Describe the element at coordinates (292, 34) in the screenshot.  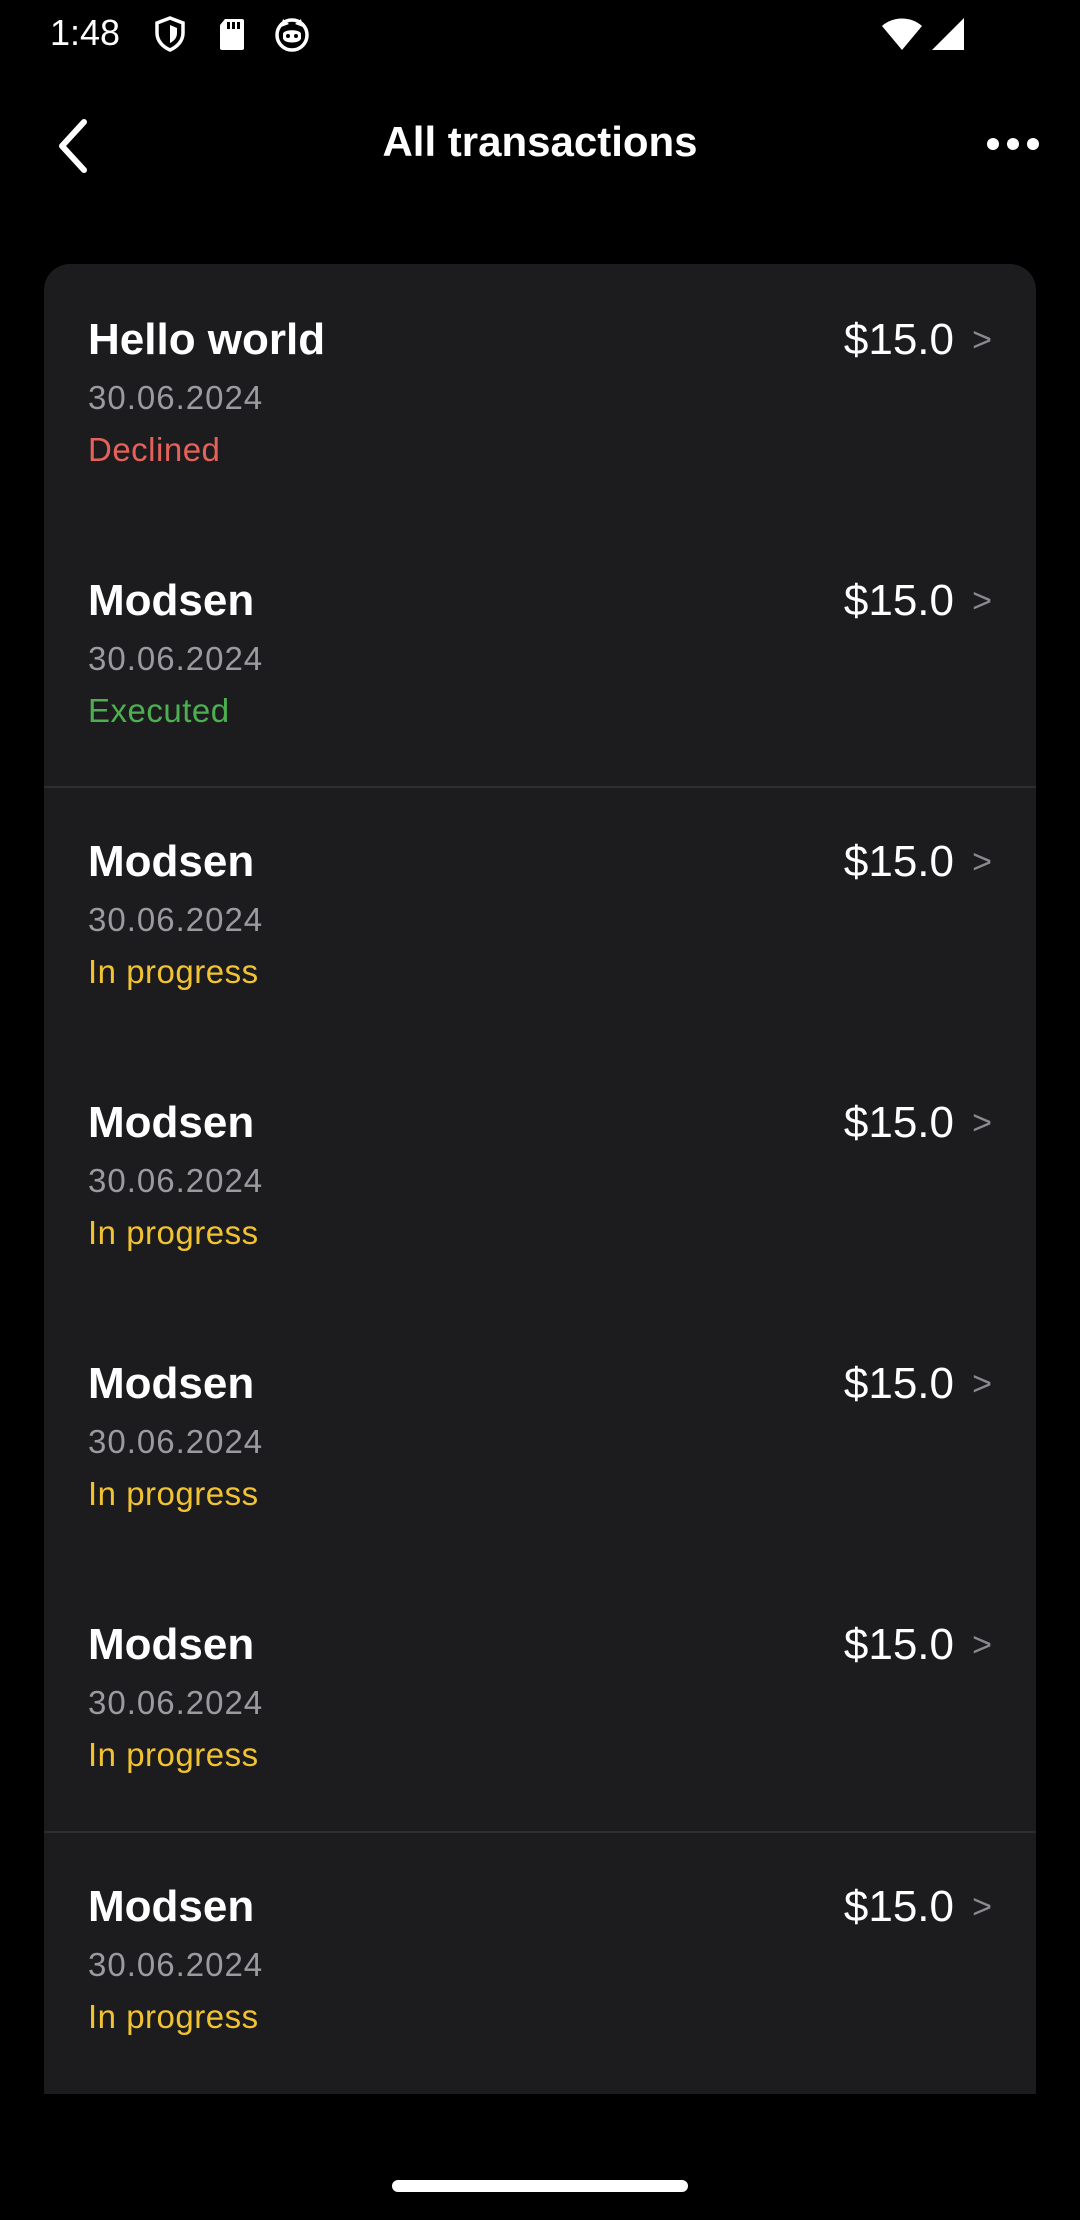
I see `cat-face-icon` at that location.